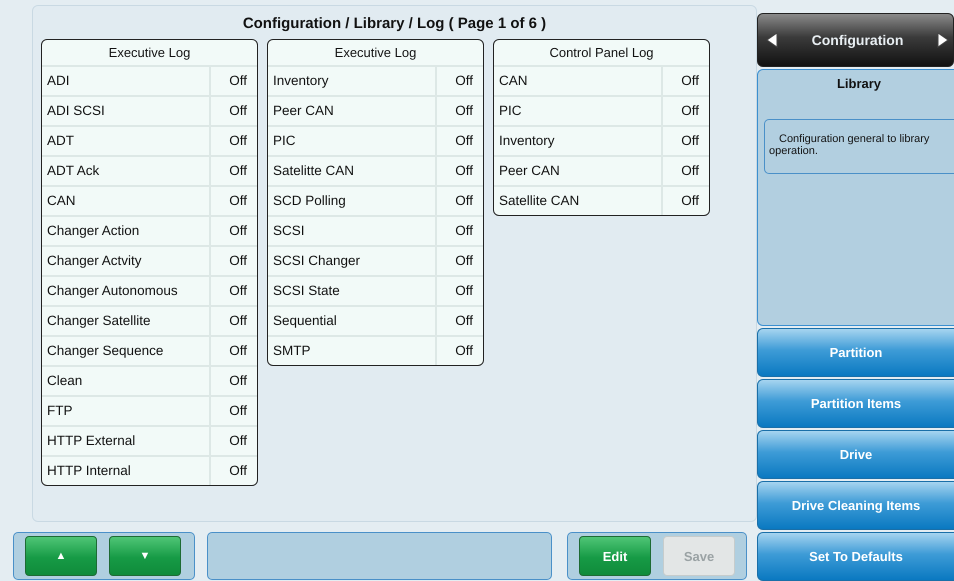  I want to click on table-cell: Clean, so click(126, 381).